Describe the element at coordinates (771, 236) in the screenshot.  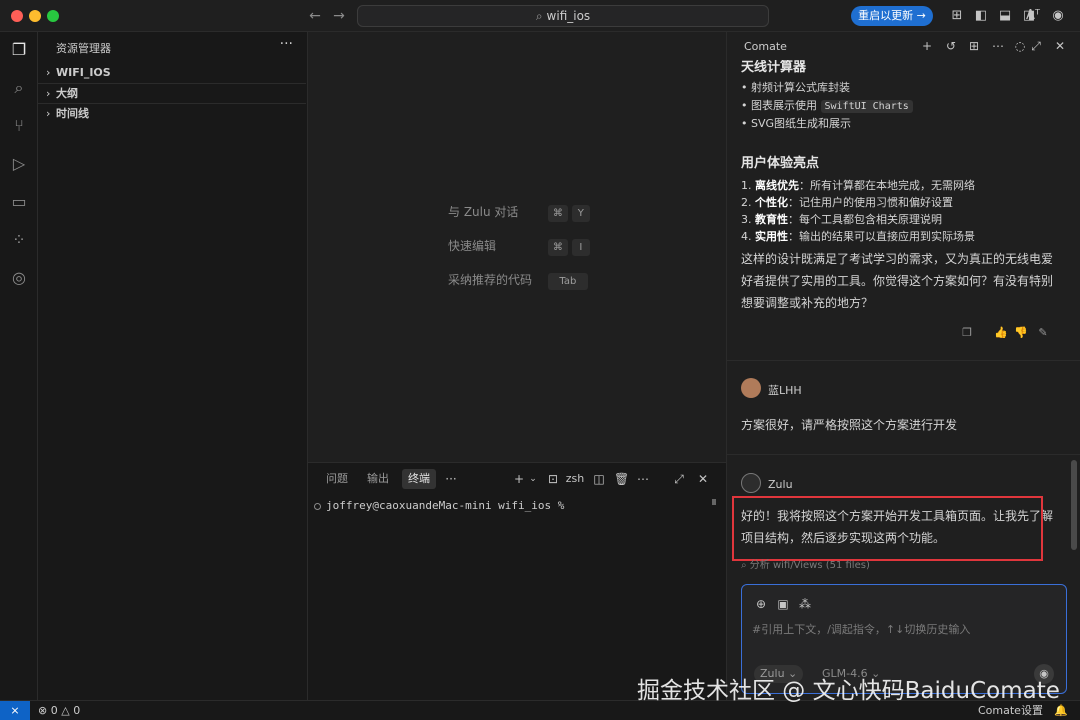
I see `list-bold: 实用性` at that location.